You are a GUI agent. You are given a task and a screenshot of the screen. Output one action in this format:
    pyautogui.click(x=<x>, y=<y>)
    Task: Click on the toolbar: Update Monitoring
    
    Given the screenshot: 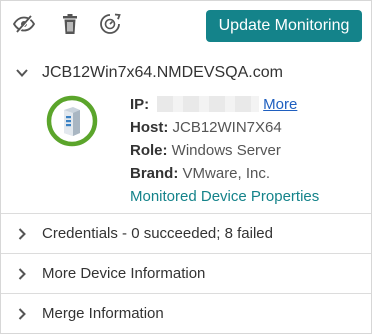 What is the action you would take?
    pyautogui.click(x=186, y=26)
    